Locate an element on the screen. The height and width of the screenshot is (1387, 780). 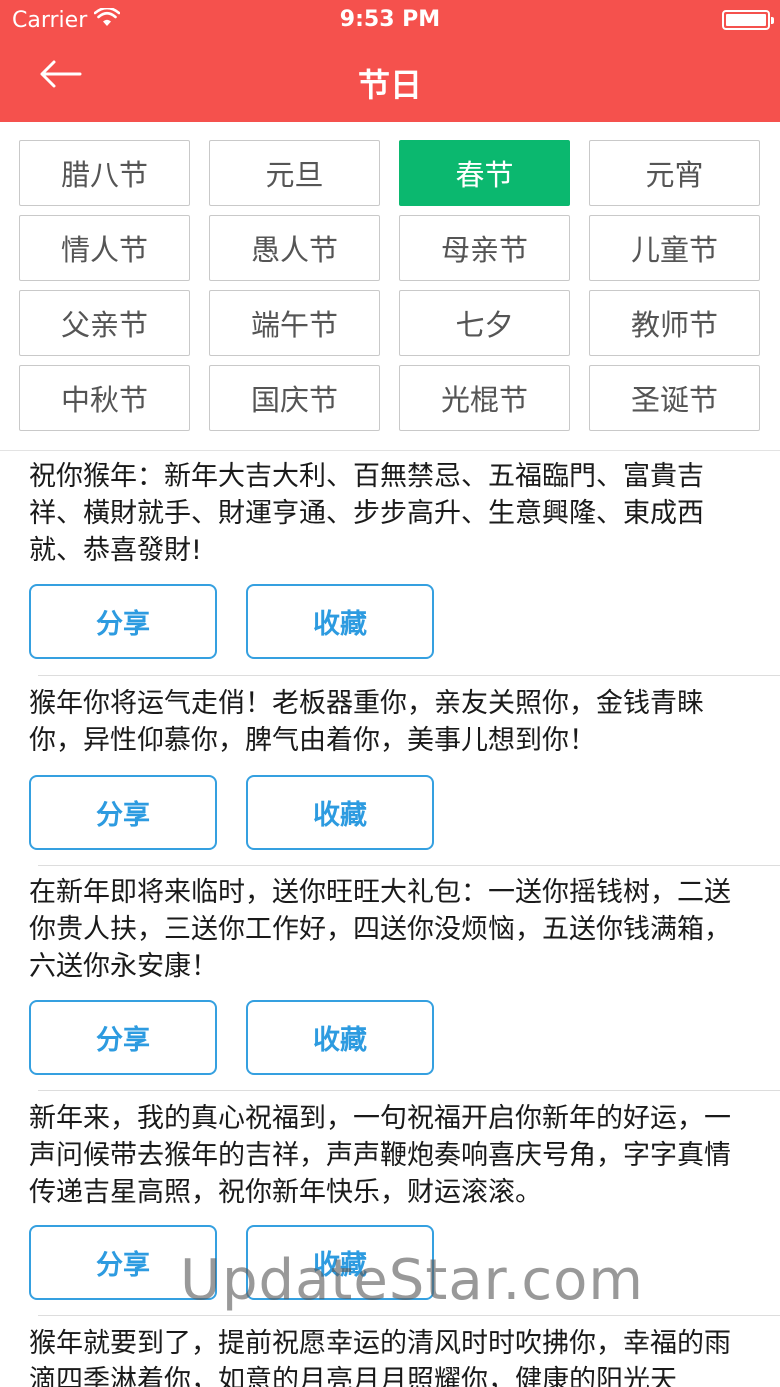
holiday-button: 母亲节 is located at coordinates (484, 248).